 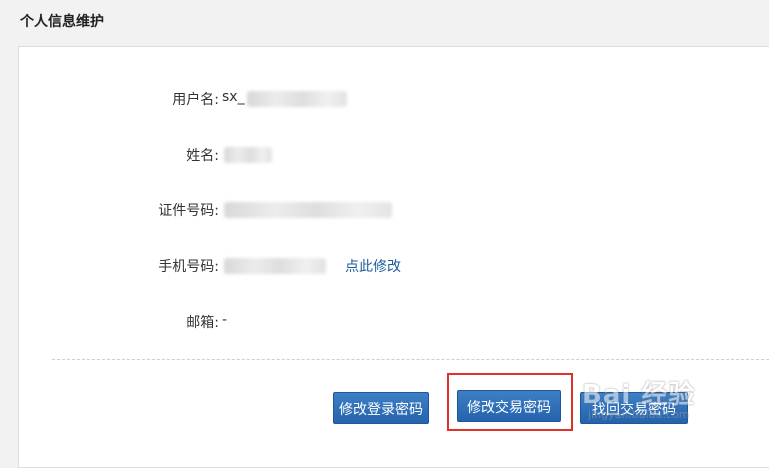 What do you see at coordinates (410, 359) in the screenshot?
I see `section-divider` at bounding box center [410, 359].